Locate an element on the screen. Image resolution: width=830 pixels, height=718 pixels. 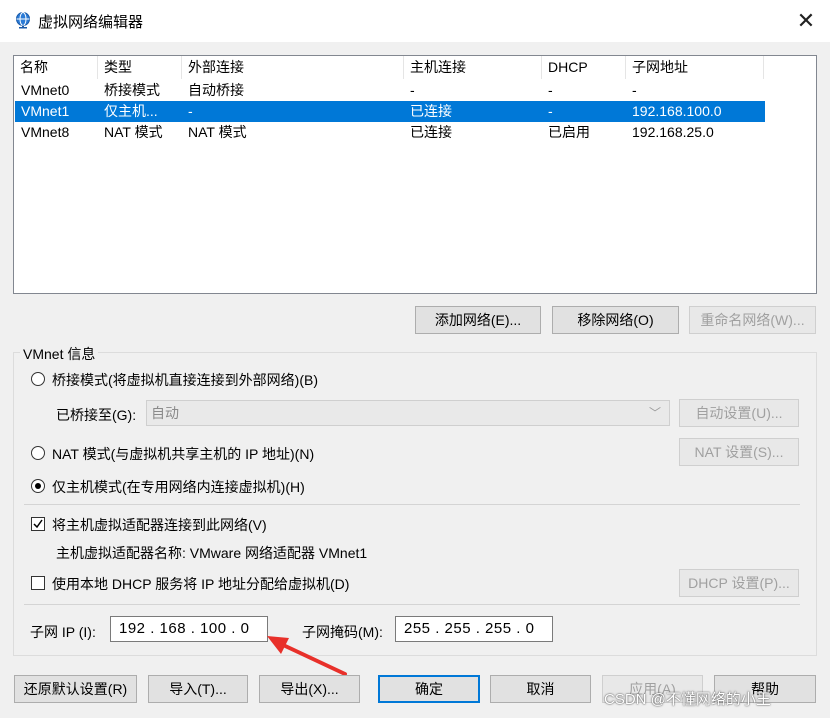
adapter-name-text: 主机虚拟适配器名称: VMware 网络适配器 VMnet1 is located at coordinates (212, 553).